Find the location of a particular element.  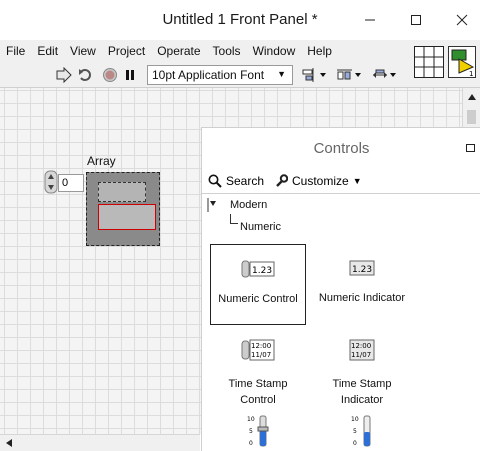

run-button is located at coordinates (64, 75).